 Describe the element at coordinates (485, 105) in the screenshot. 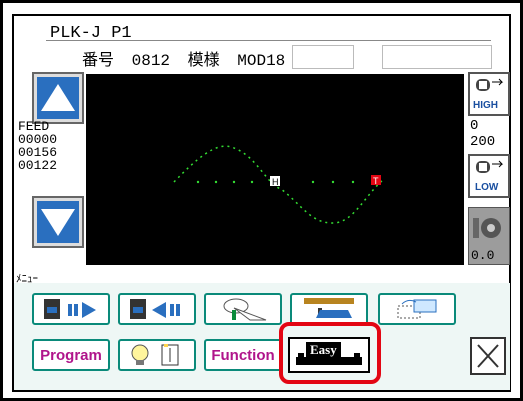

I see `svg-text: HIGH` at that location.